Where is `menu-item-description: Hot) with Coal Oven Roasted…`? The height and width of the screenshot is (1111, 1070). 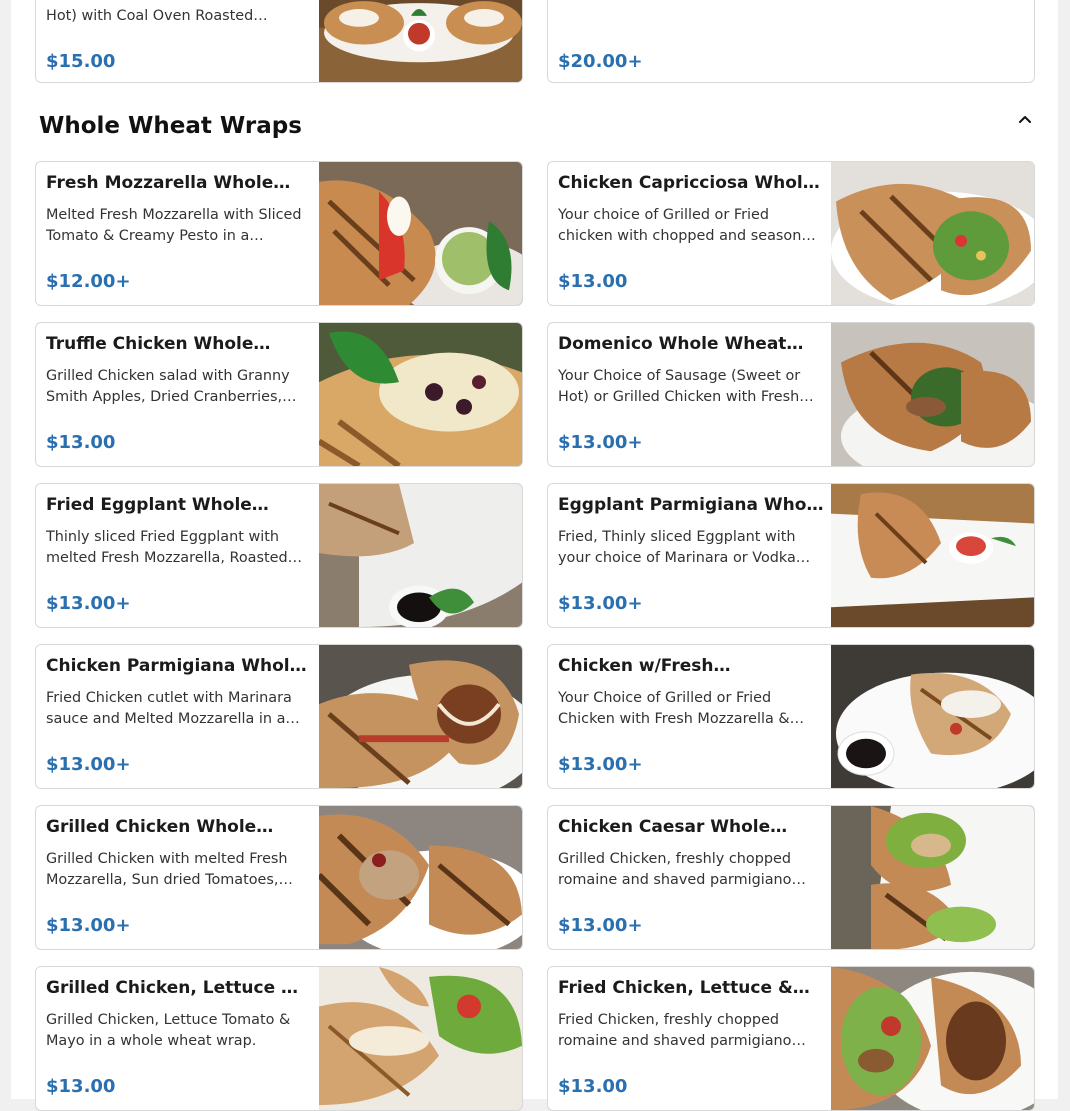 menu-item-description: Hot) with Coal Oven Roasted… is located at coordinates (157, 16).